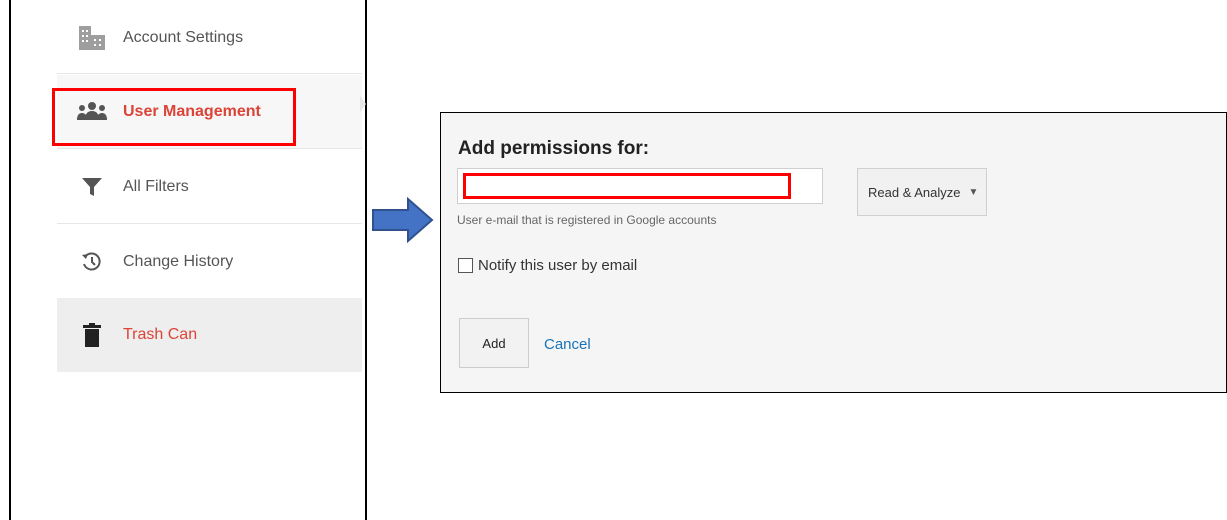  What do you see at coordinates (554, 148) in the screenshot?
I see `dialog-title: Add permissions for:` at bounding box center [554, 148].